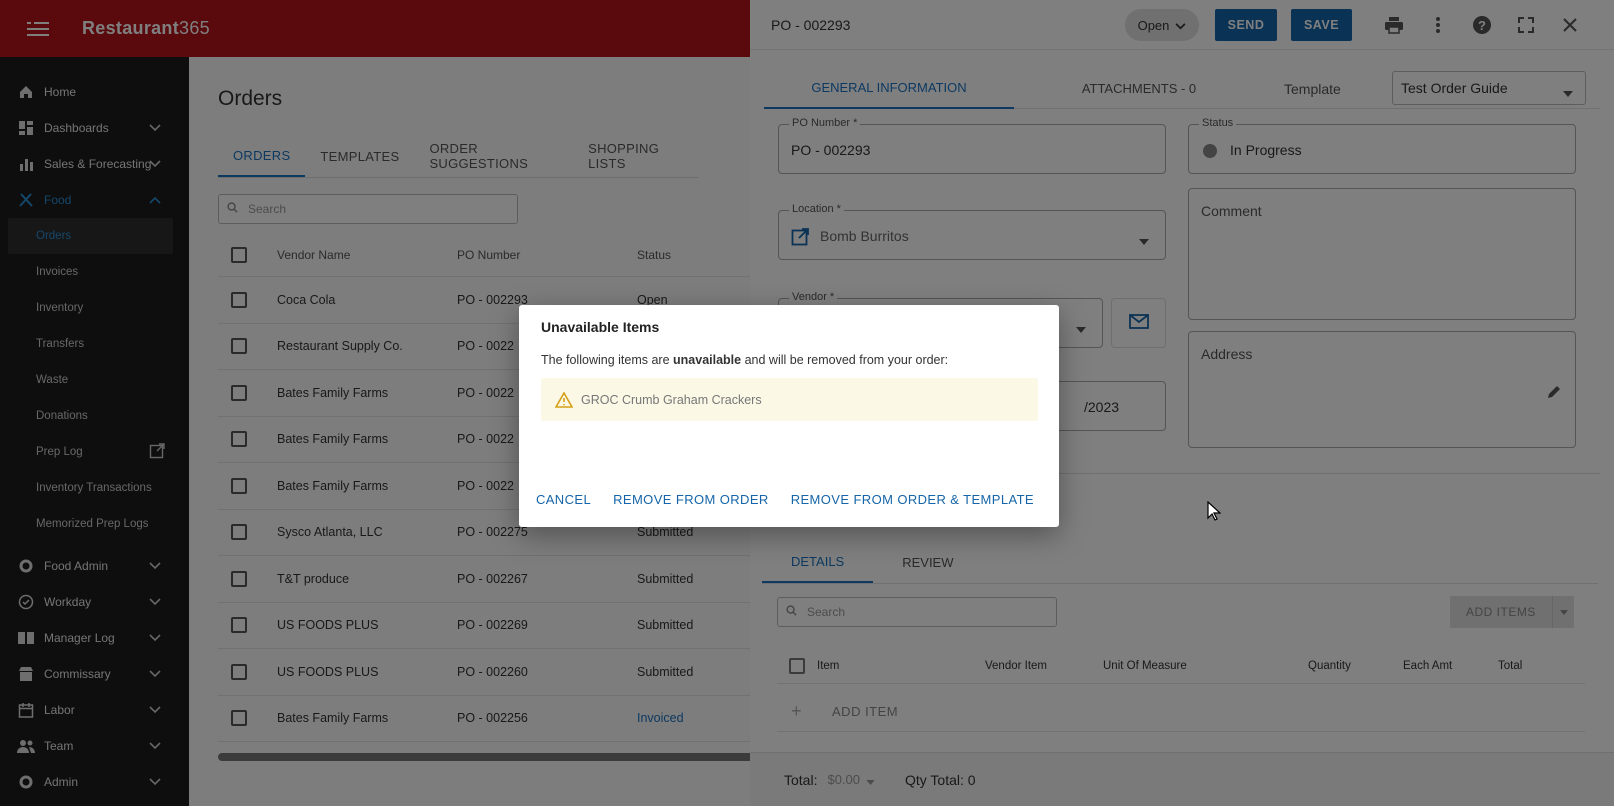 The width and height of the screenshot is (1614, 806). I want to click on warning-icon, so click(564, 399).